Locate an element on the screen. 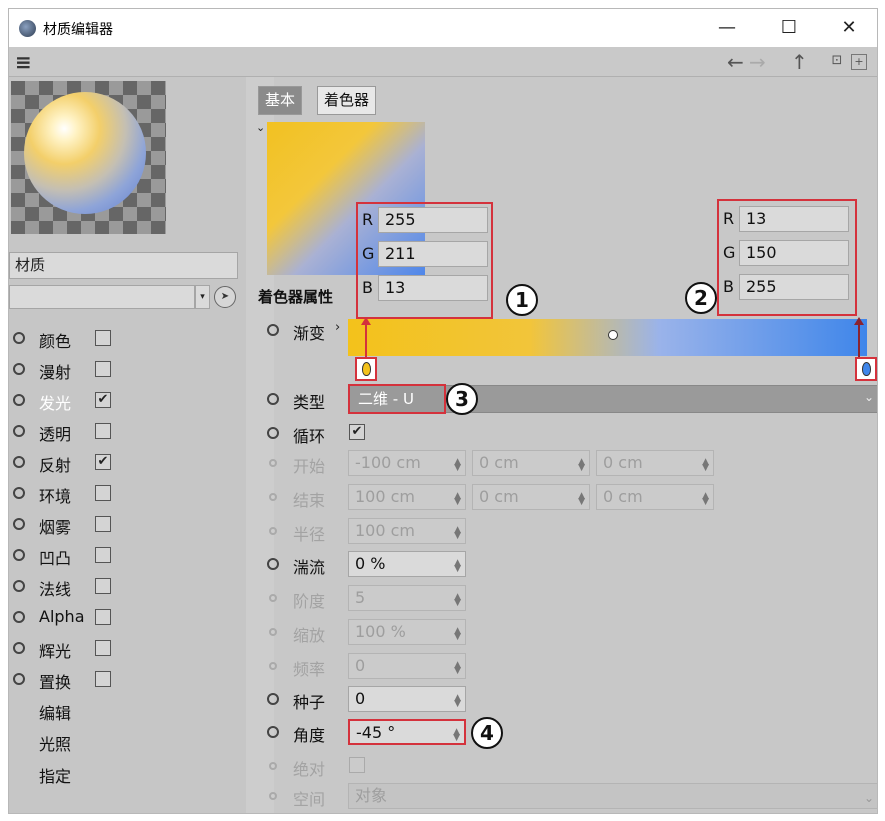 Image resolution: width=885 pixels, height=821 pixels. lock-icon: ⊡ is located at coordinates (837, 62).